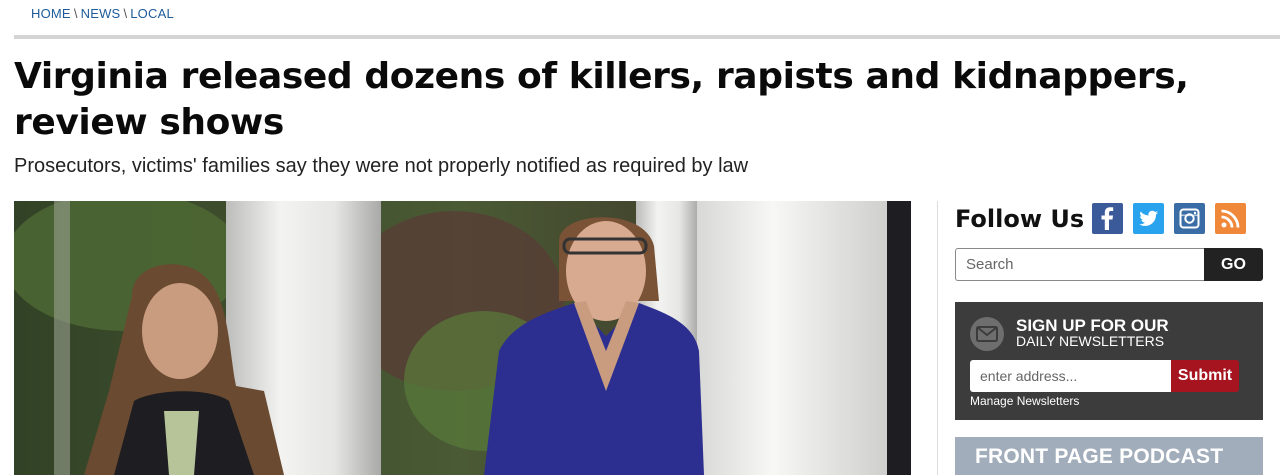 The height and width of the screenshot is (475, 1280). What do you see at coordinates (1079, 264) in the screenshot?
I see `search-input` at bounding box center [1079, 264].